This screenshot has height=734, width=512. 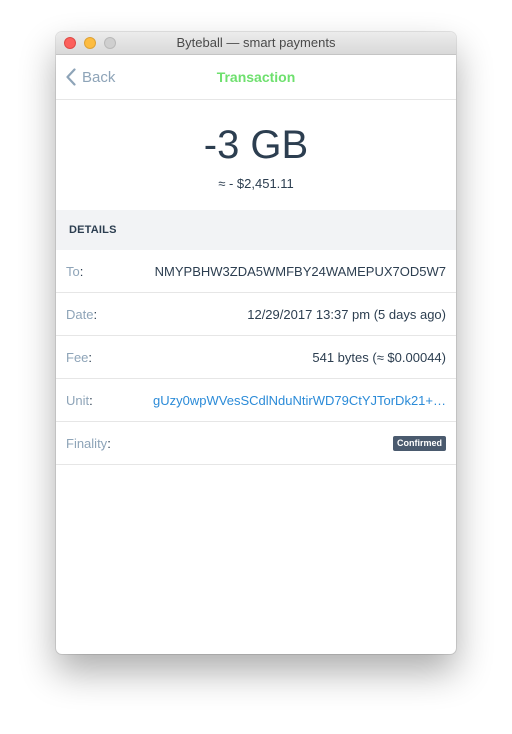 I want to click on navigation-bar: Back Transaction, so click(x=256, y=77).